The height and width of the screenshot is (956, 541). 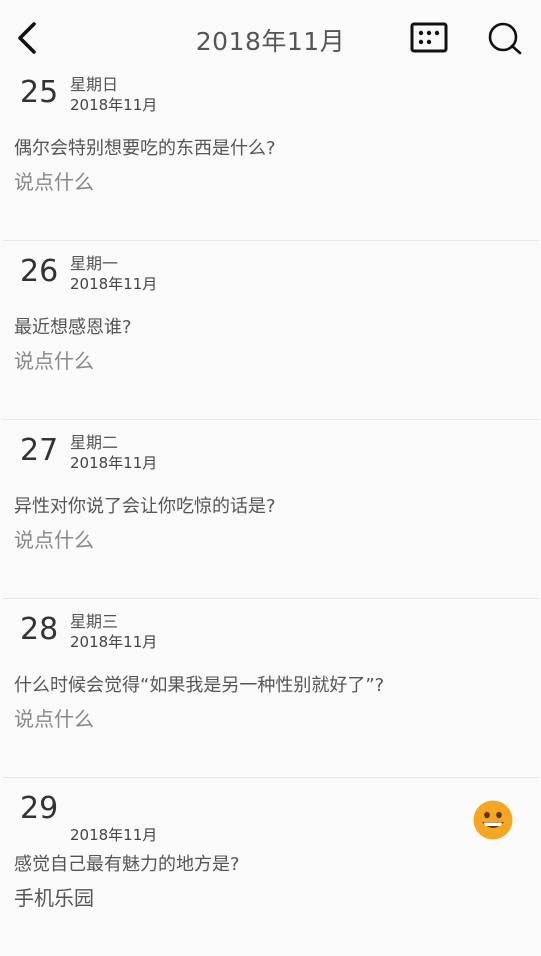 I want to click on calendar-button, so click(x=429, y=38).